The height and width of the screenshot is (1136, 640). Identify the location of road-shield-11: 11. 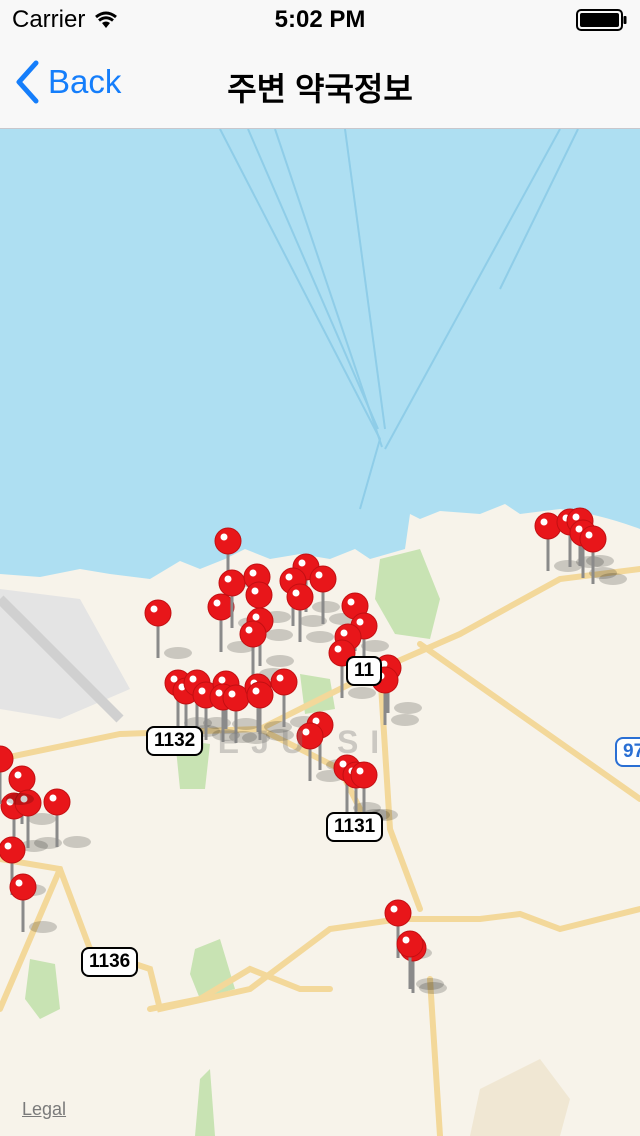
(364, 671).